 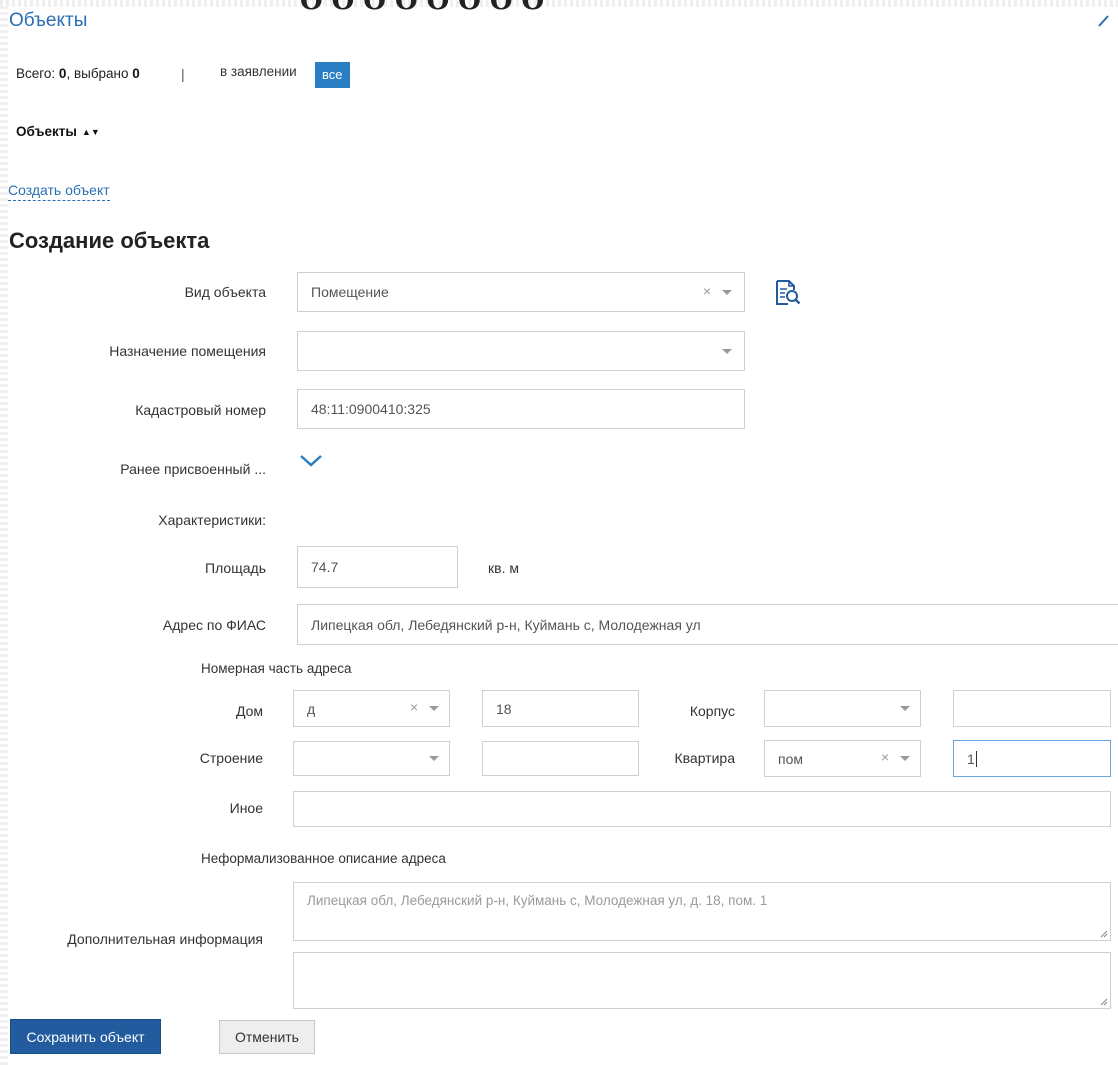 What do you see at coordinates (36, 73) in the screenshot?
I see `total-label: Всего:` at bounding box center [36, 73].